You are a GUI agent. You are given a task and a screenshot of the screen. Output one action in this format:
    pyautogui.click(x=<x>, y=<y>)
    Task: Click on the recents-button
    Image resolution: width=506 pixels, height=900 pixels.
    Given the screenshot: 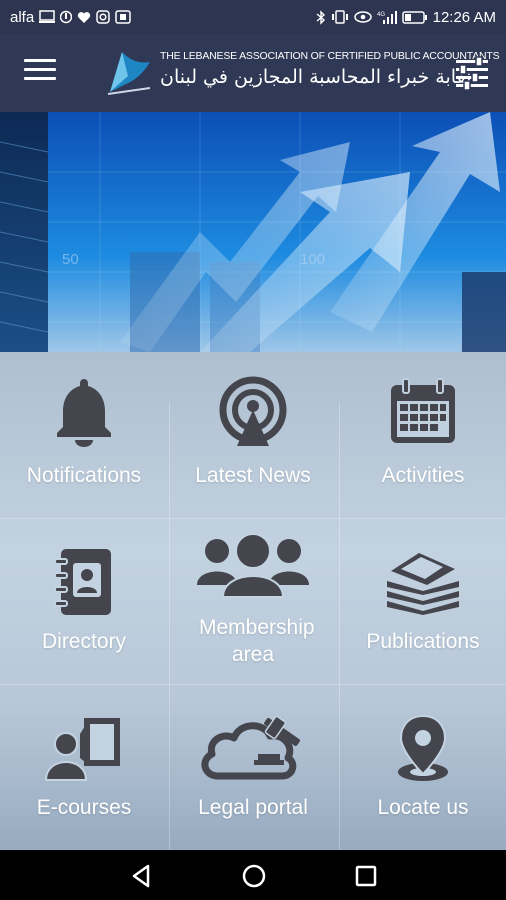 What is the action you would take?
    pyautogui.click(x=366, y=876)
    